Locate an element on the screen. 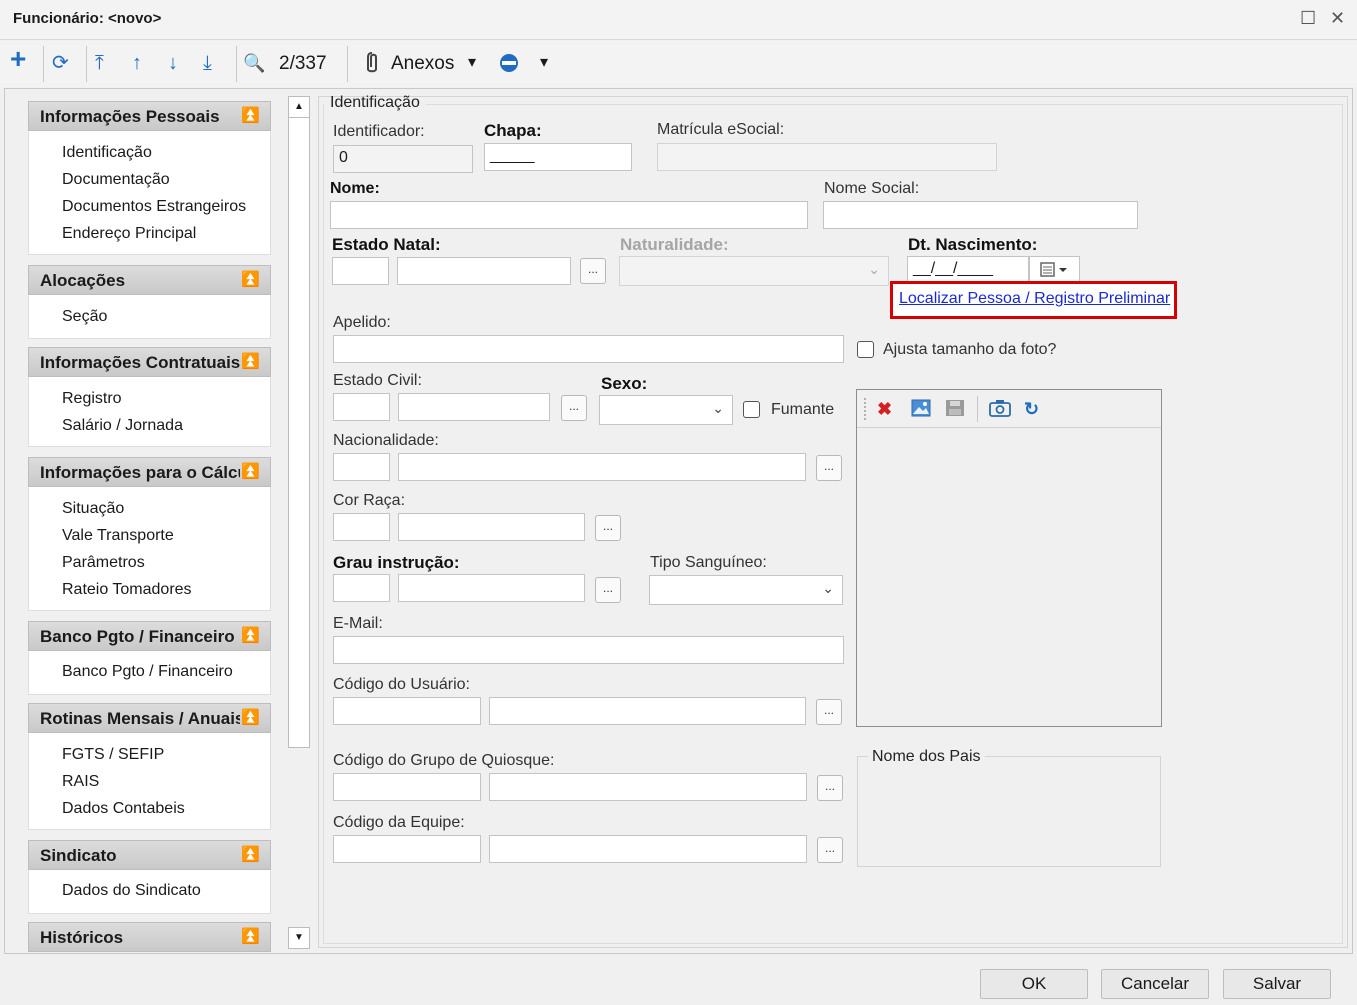 This screenshot has height=1005, width=1357. dt-nascimento-field: __/__/____ is located at coordinates (968, 270).